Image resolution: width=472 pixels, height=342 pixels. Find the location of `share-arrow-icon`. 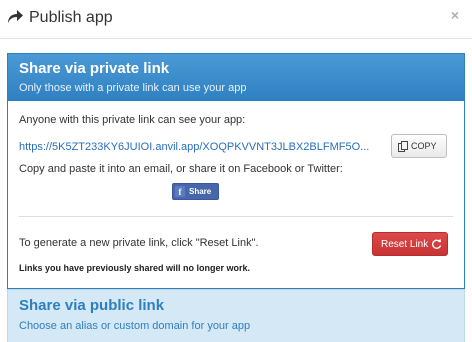

share-arrow-icon is located at coordinates (15, 16).